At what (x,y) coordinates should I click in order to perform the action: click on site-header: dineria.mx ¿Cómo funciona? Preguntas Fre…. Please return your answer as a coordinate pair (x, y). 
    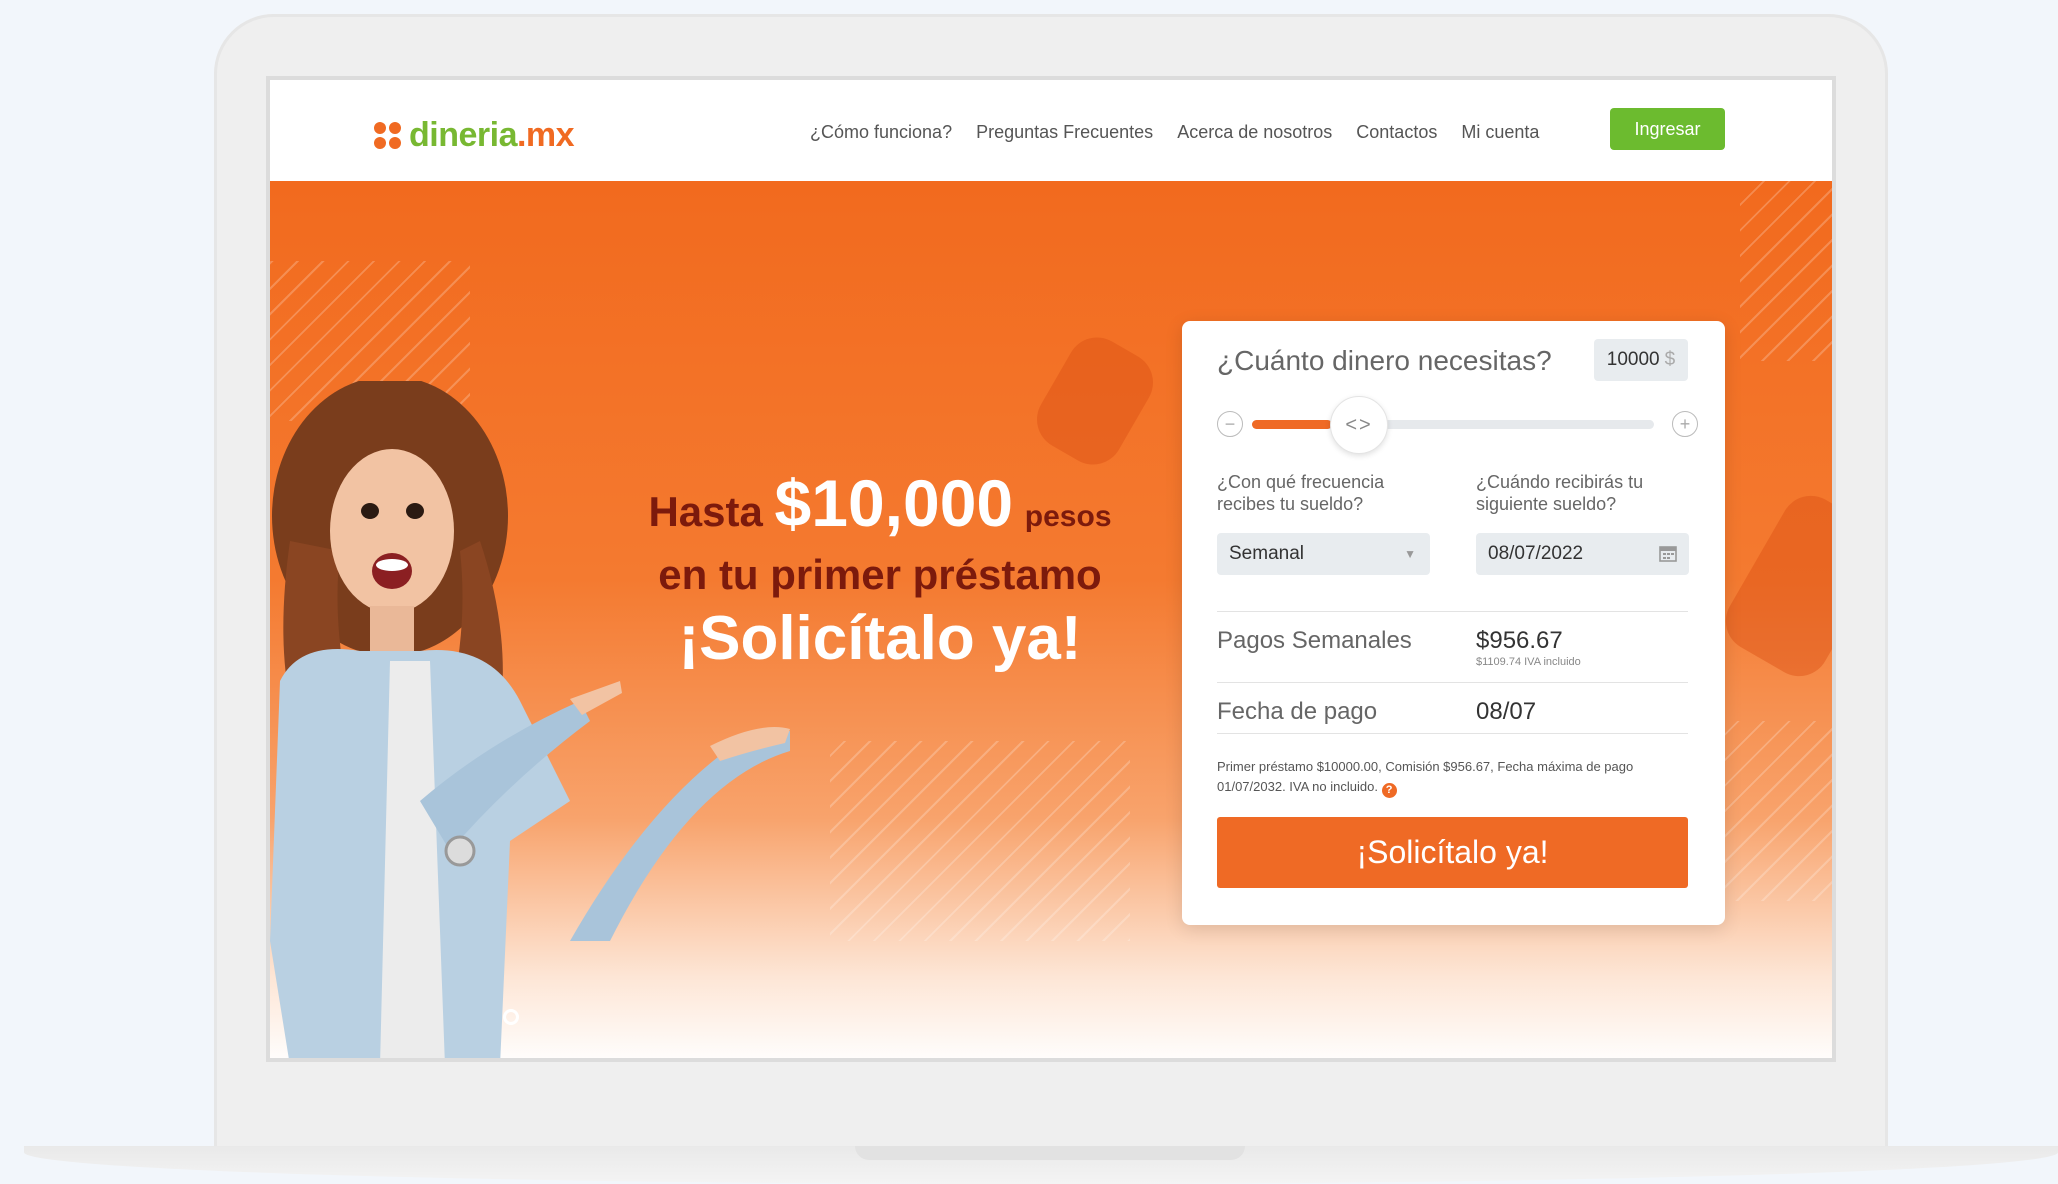
    Looking at the image, I should click on (1051, 130).